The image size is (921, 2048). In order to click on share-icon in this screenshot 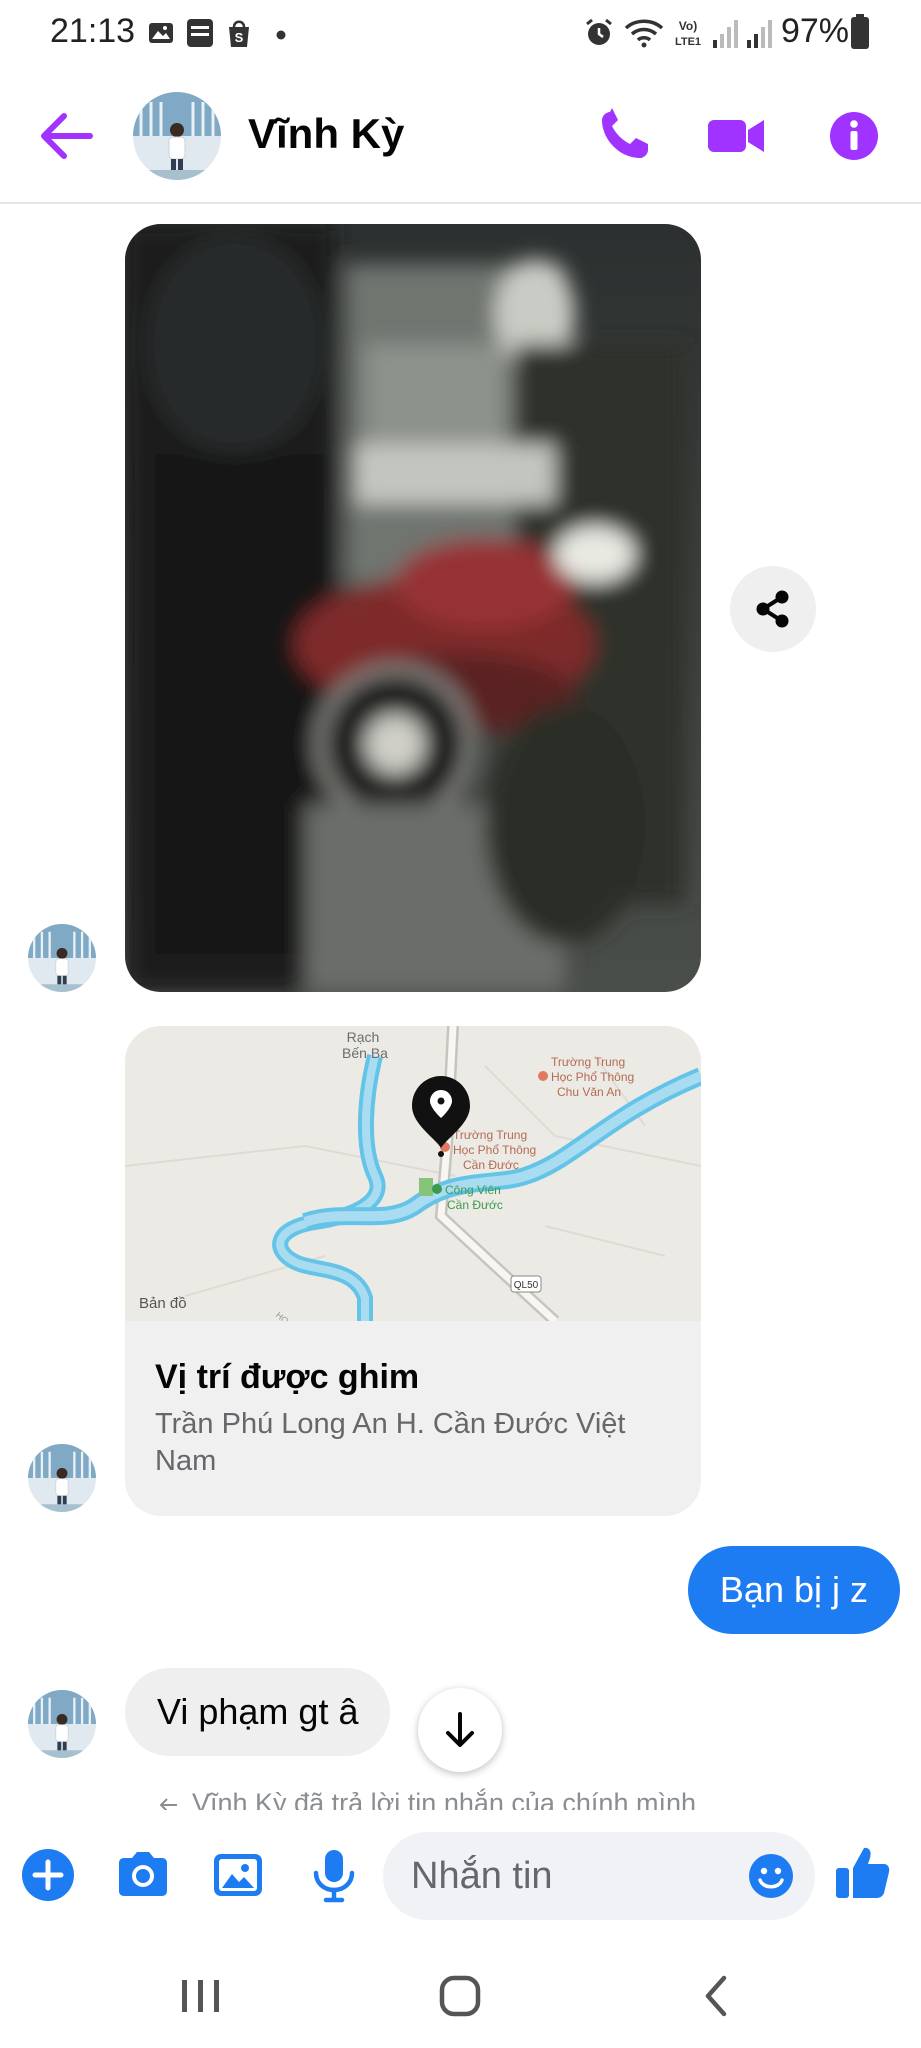, I will do `click(772, 609)`.